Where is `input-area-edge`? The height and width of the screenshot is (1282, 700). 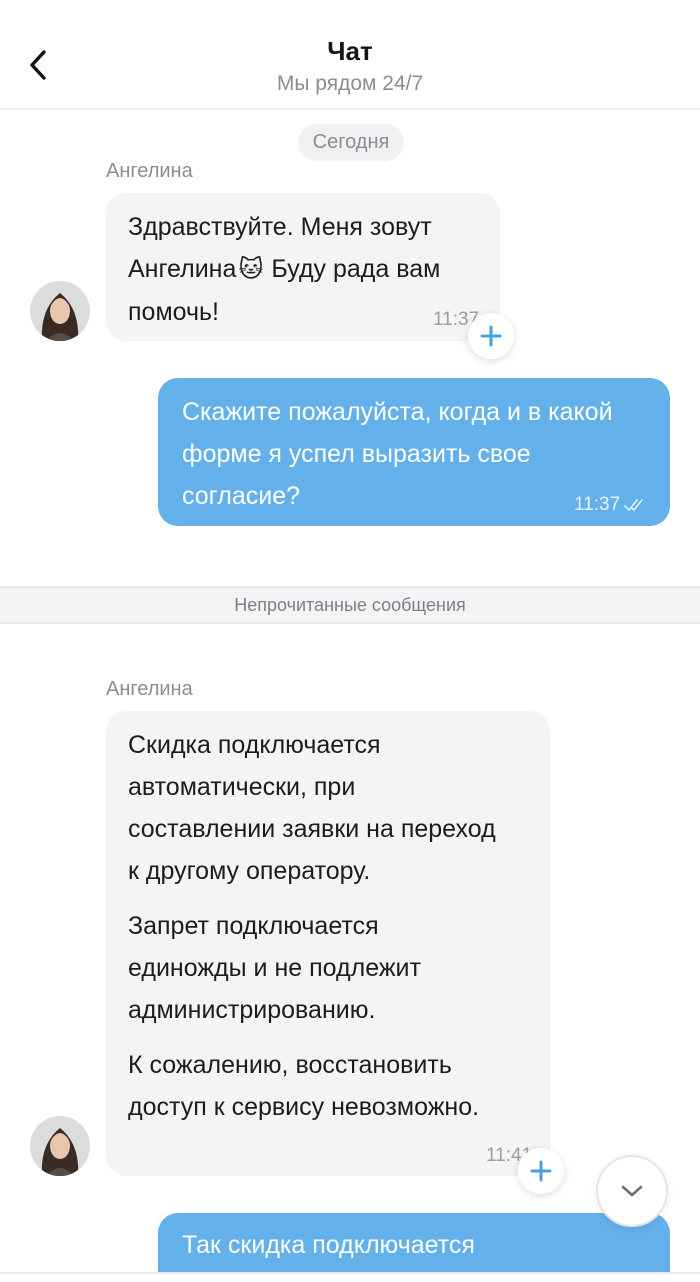 input-area-edge is located at coordinates (350, 1277).